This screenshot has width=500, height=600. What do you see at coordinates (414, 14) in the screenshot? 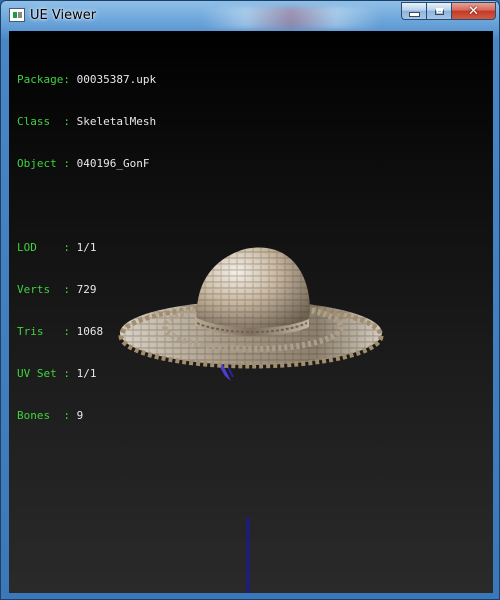
I see `minimize-icon` at bounding box center [414, 14].